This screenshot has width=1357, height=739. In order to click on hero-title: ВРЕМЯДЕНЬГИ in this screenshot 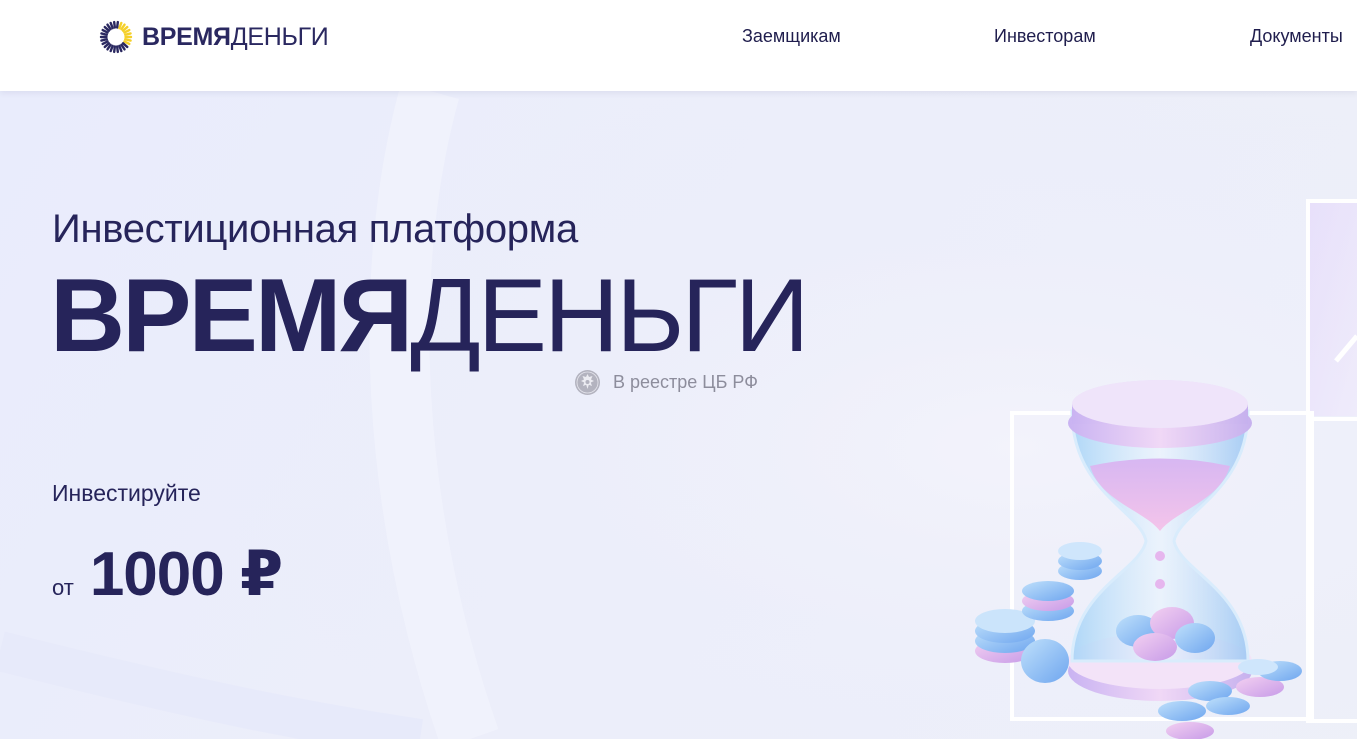, I will do `click(429, 316)`.